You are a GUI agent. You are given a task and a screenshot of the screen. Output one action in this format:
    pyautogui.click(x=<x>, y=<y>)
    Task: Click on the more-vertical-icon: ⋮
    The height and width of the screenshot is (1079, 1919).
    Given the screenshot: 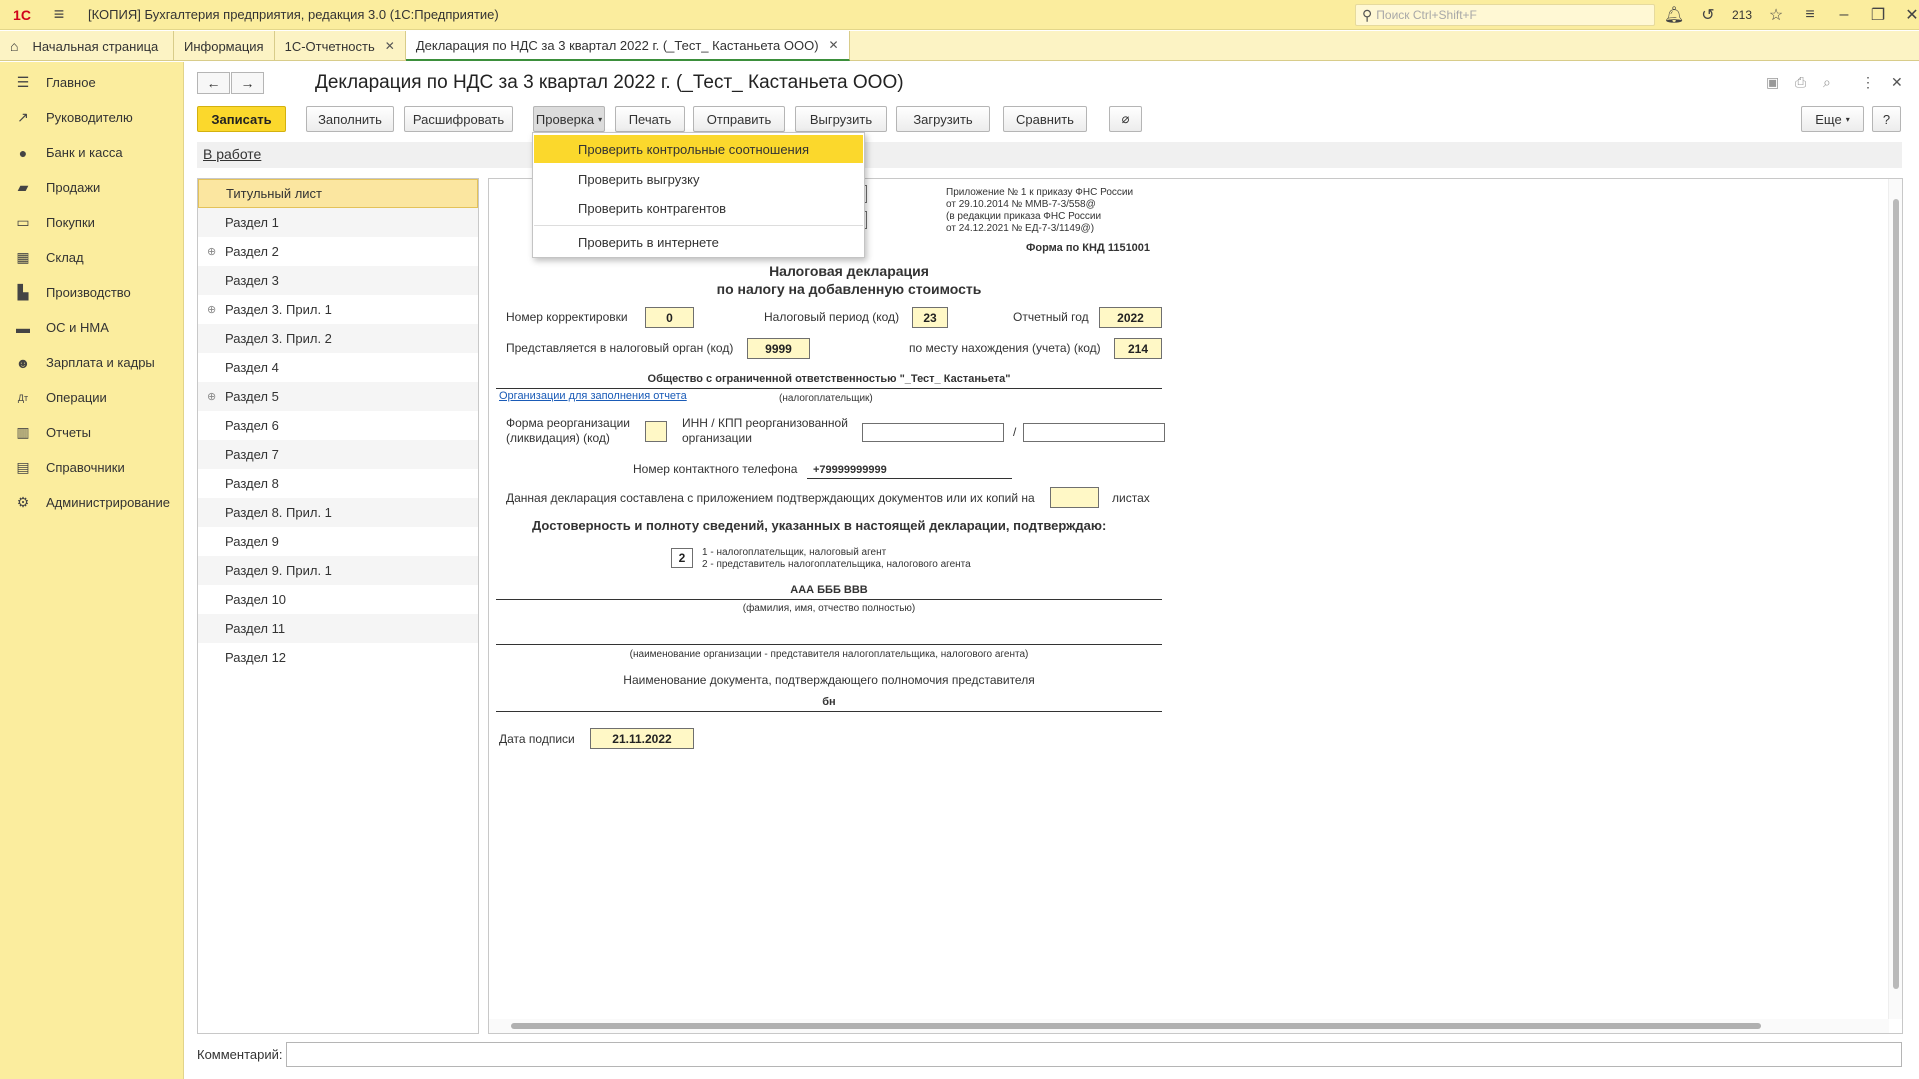 What is the action you would take?
    pyautogui.click(x=1868, y=82)
    